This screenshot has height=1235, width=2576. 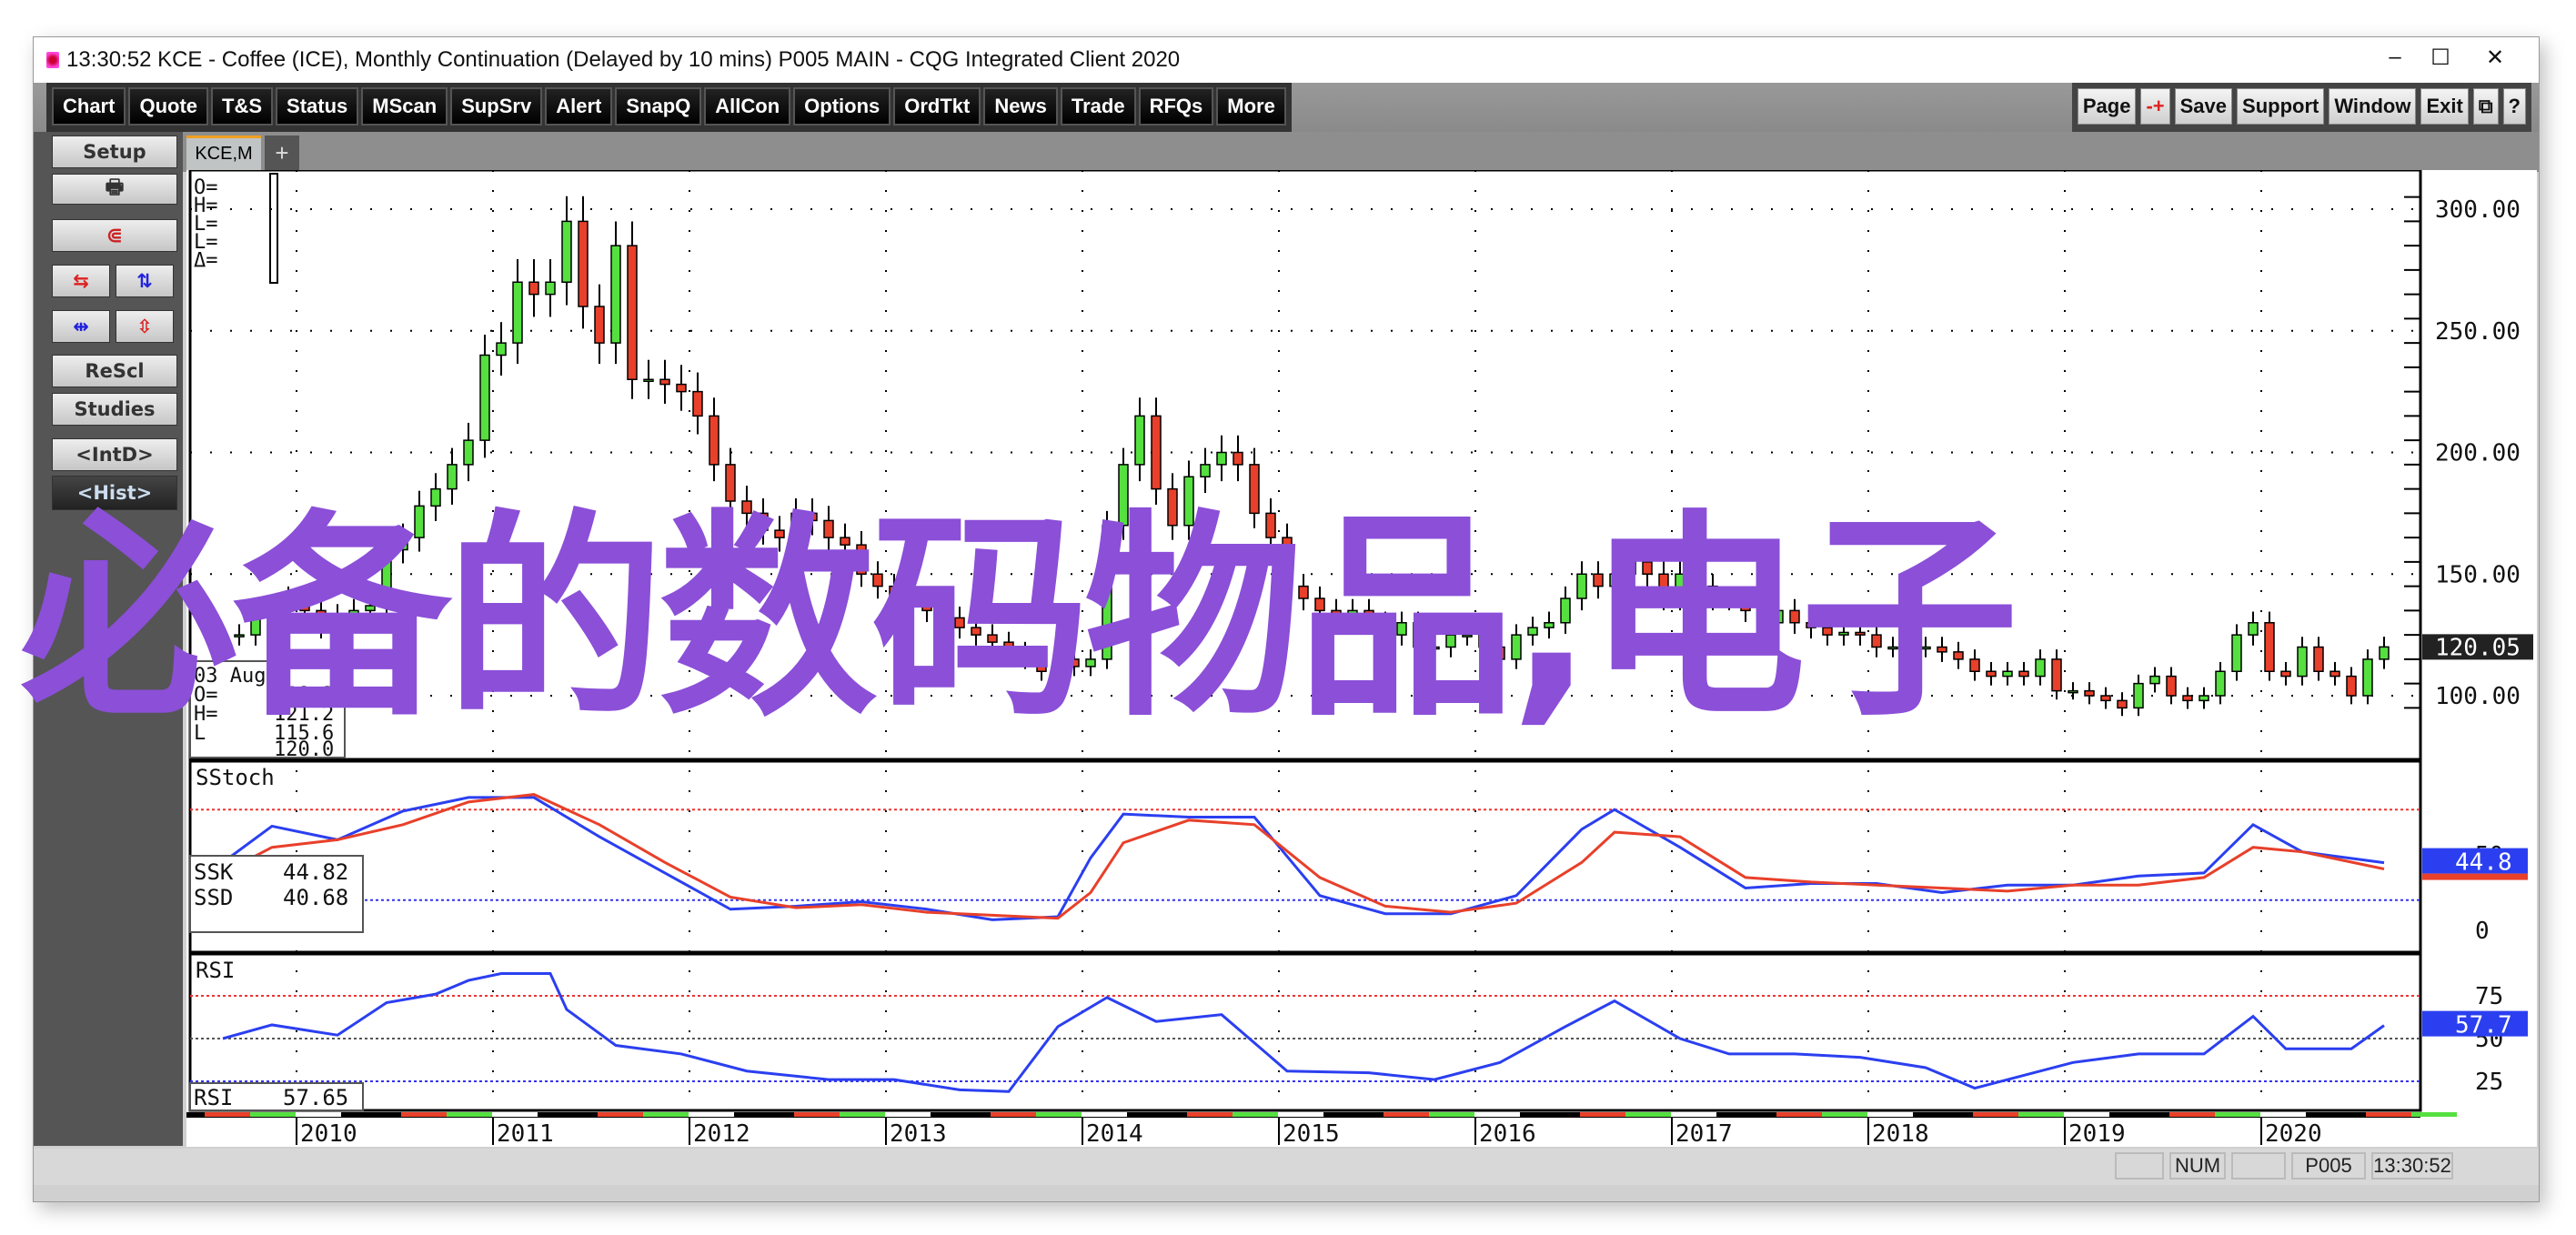 I want to click on history-button: <Hist>, so click(x=114, y=493).